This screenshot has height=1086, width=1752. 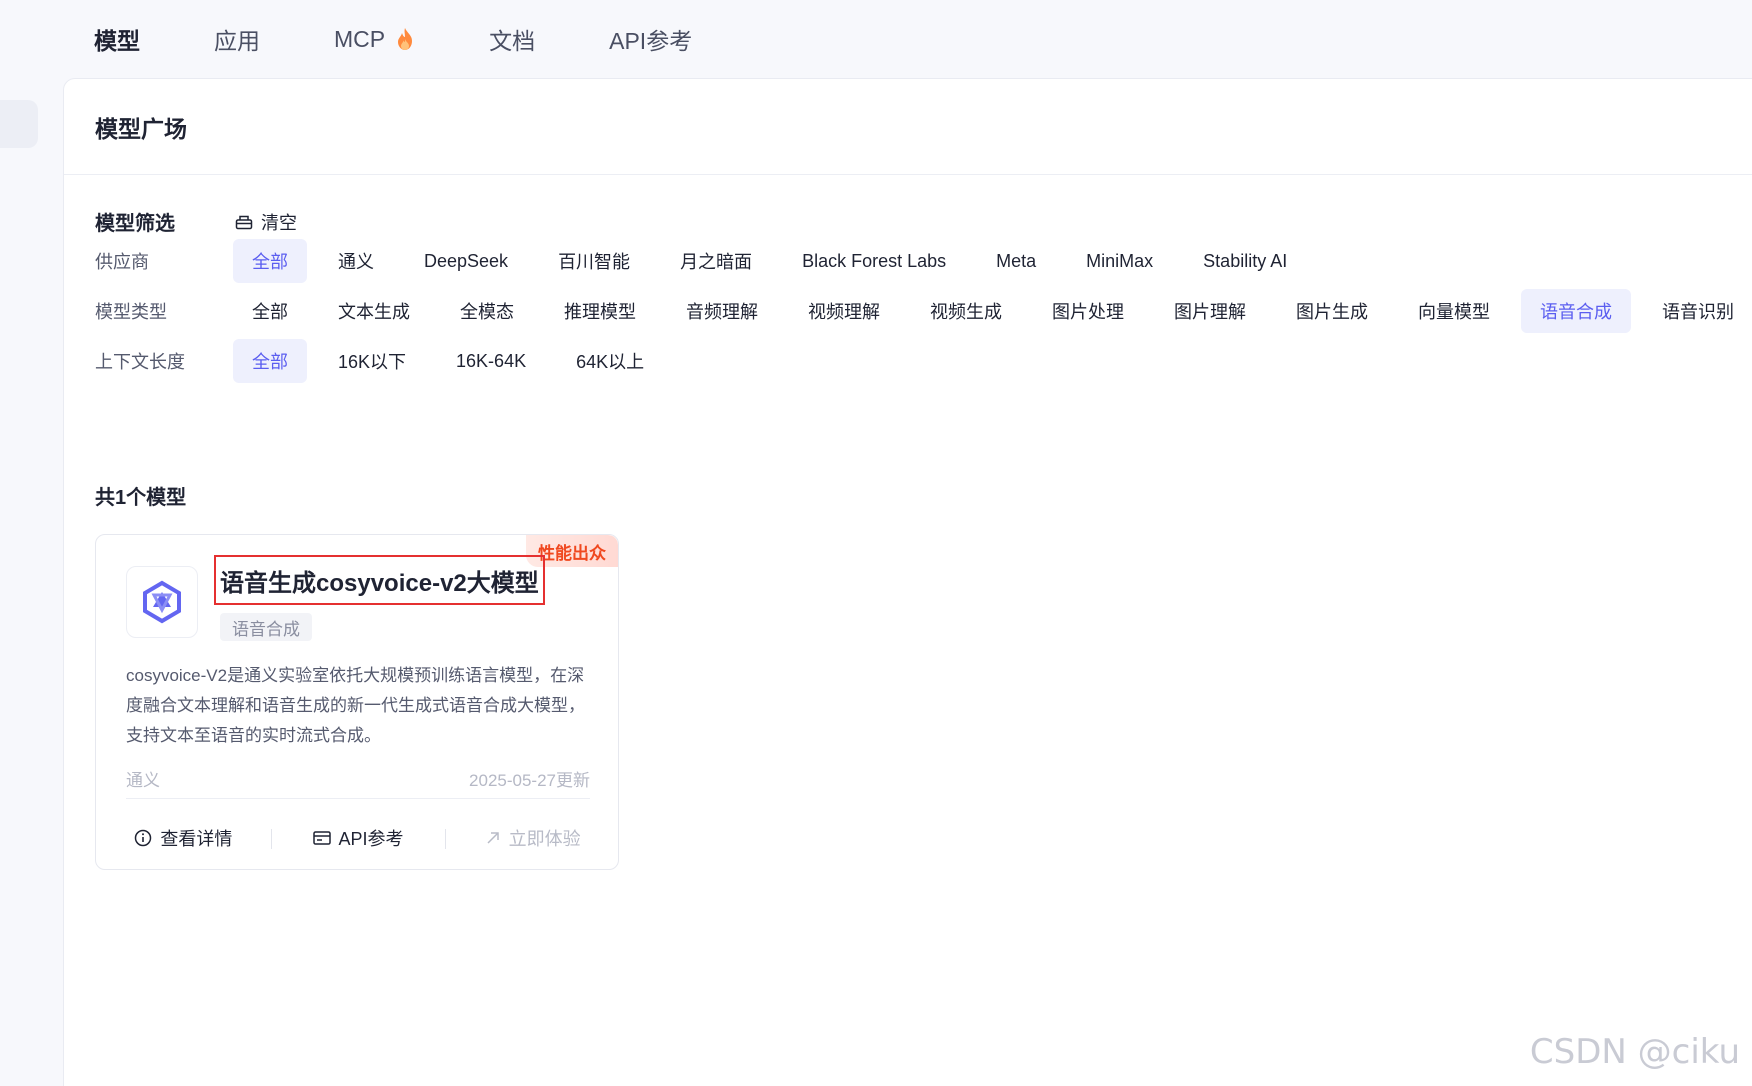 I want to click on nav-tab-label: 模型, so click(x=117, y=41).